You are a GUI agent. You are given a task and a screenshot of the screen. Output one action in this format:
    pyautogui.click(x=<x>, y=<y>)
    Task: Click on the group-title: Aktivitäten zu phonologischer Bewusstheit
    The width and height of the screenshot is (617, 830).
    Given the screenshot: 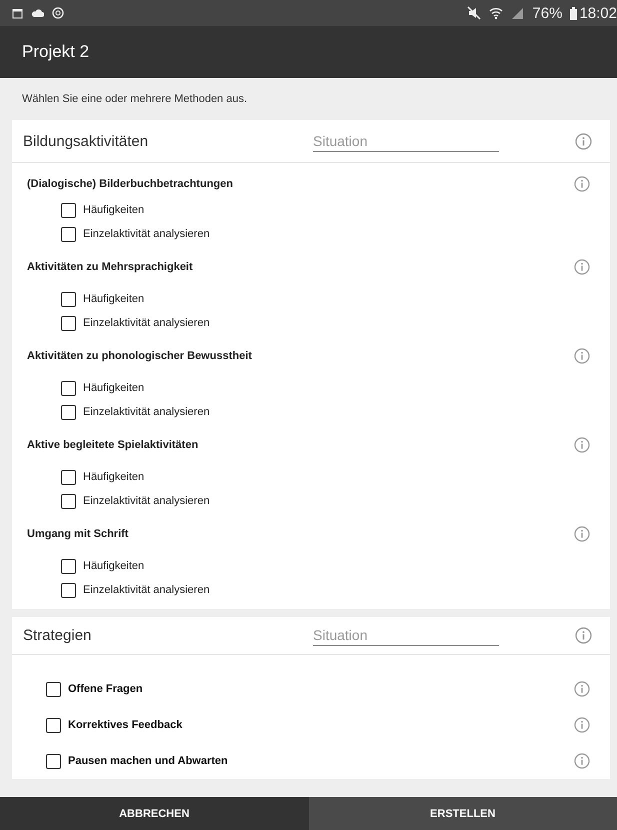 What is the action you would take?
    pyautogui.click(x=140, y=356)
    